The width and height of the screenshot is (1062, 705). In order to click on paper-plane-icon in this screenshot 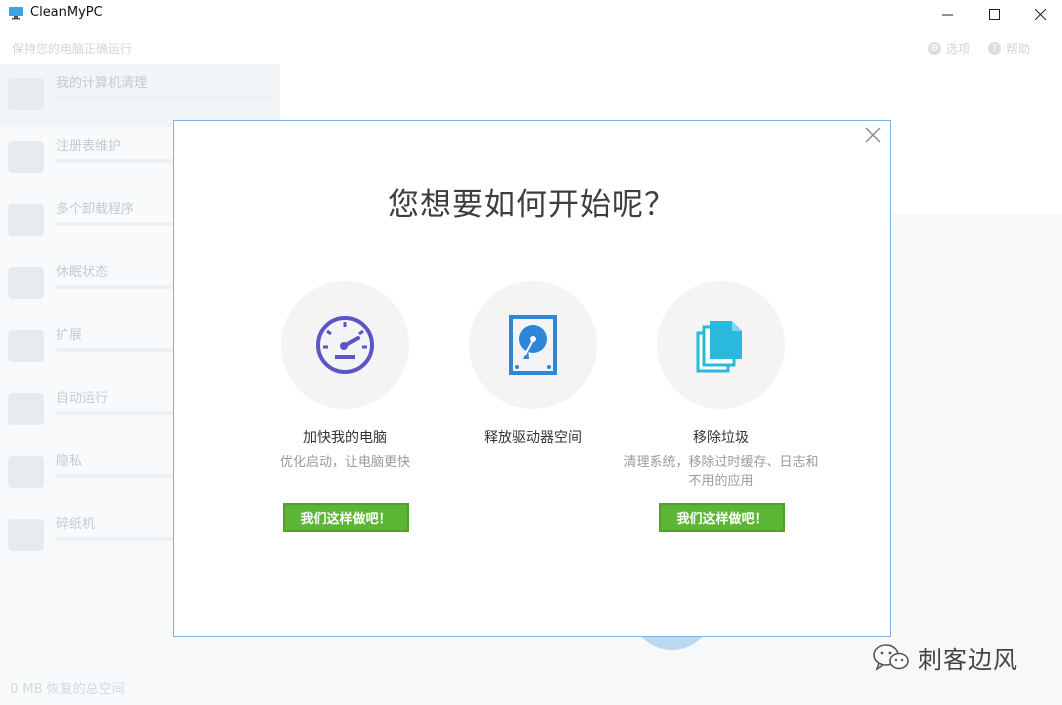, I will do `click(26, 409)`.